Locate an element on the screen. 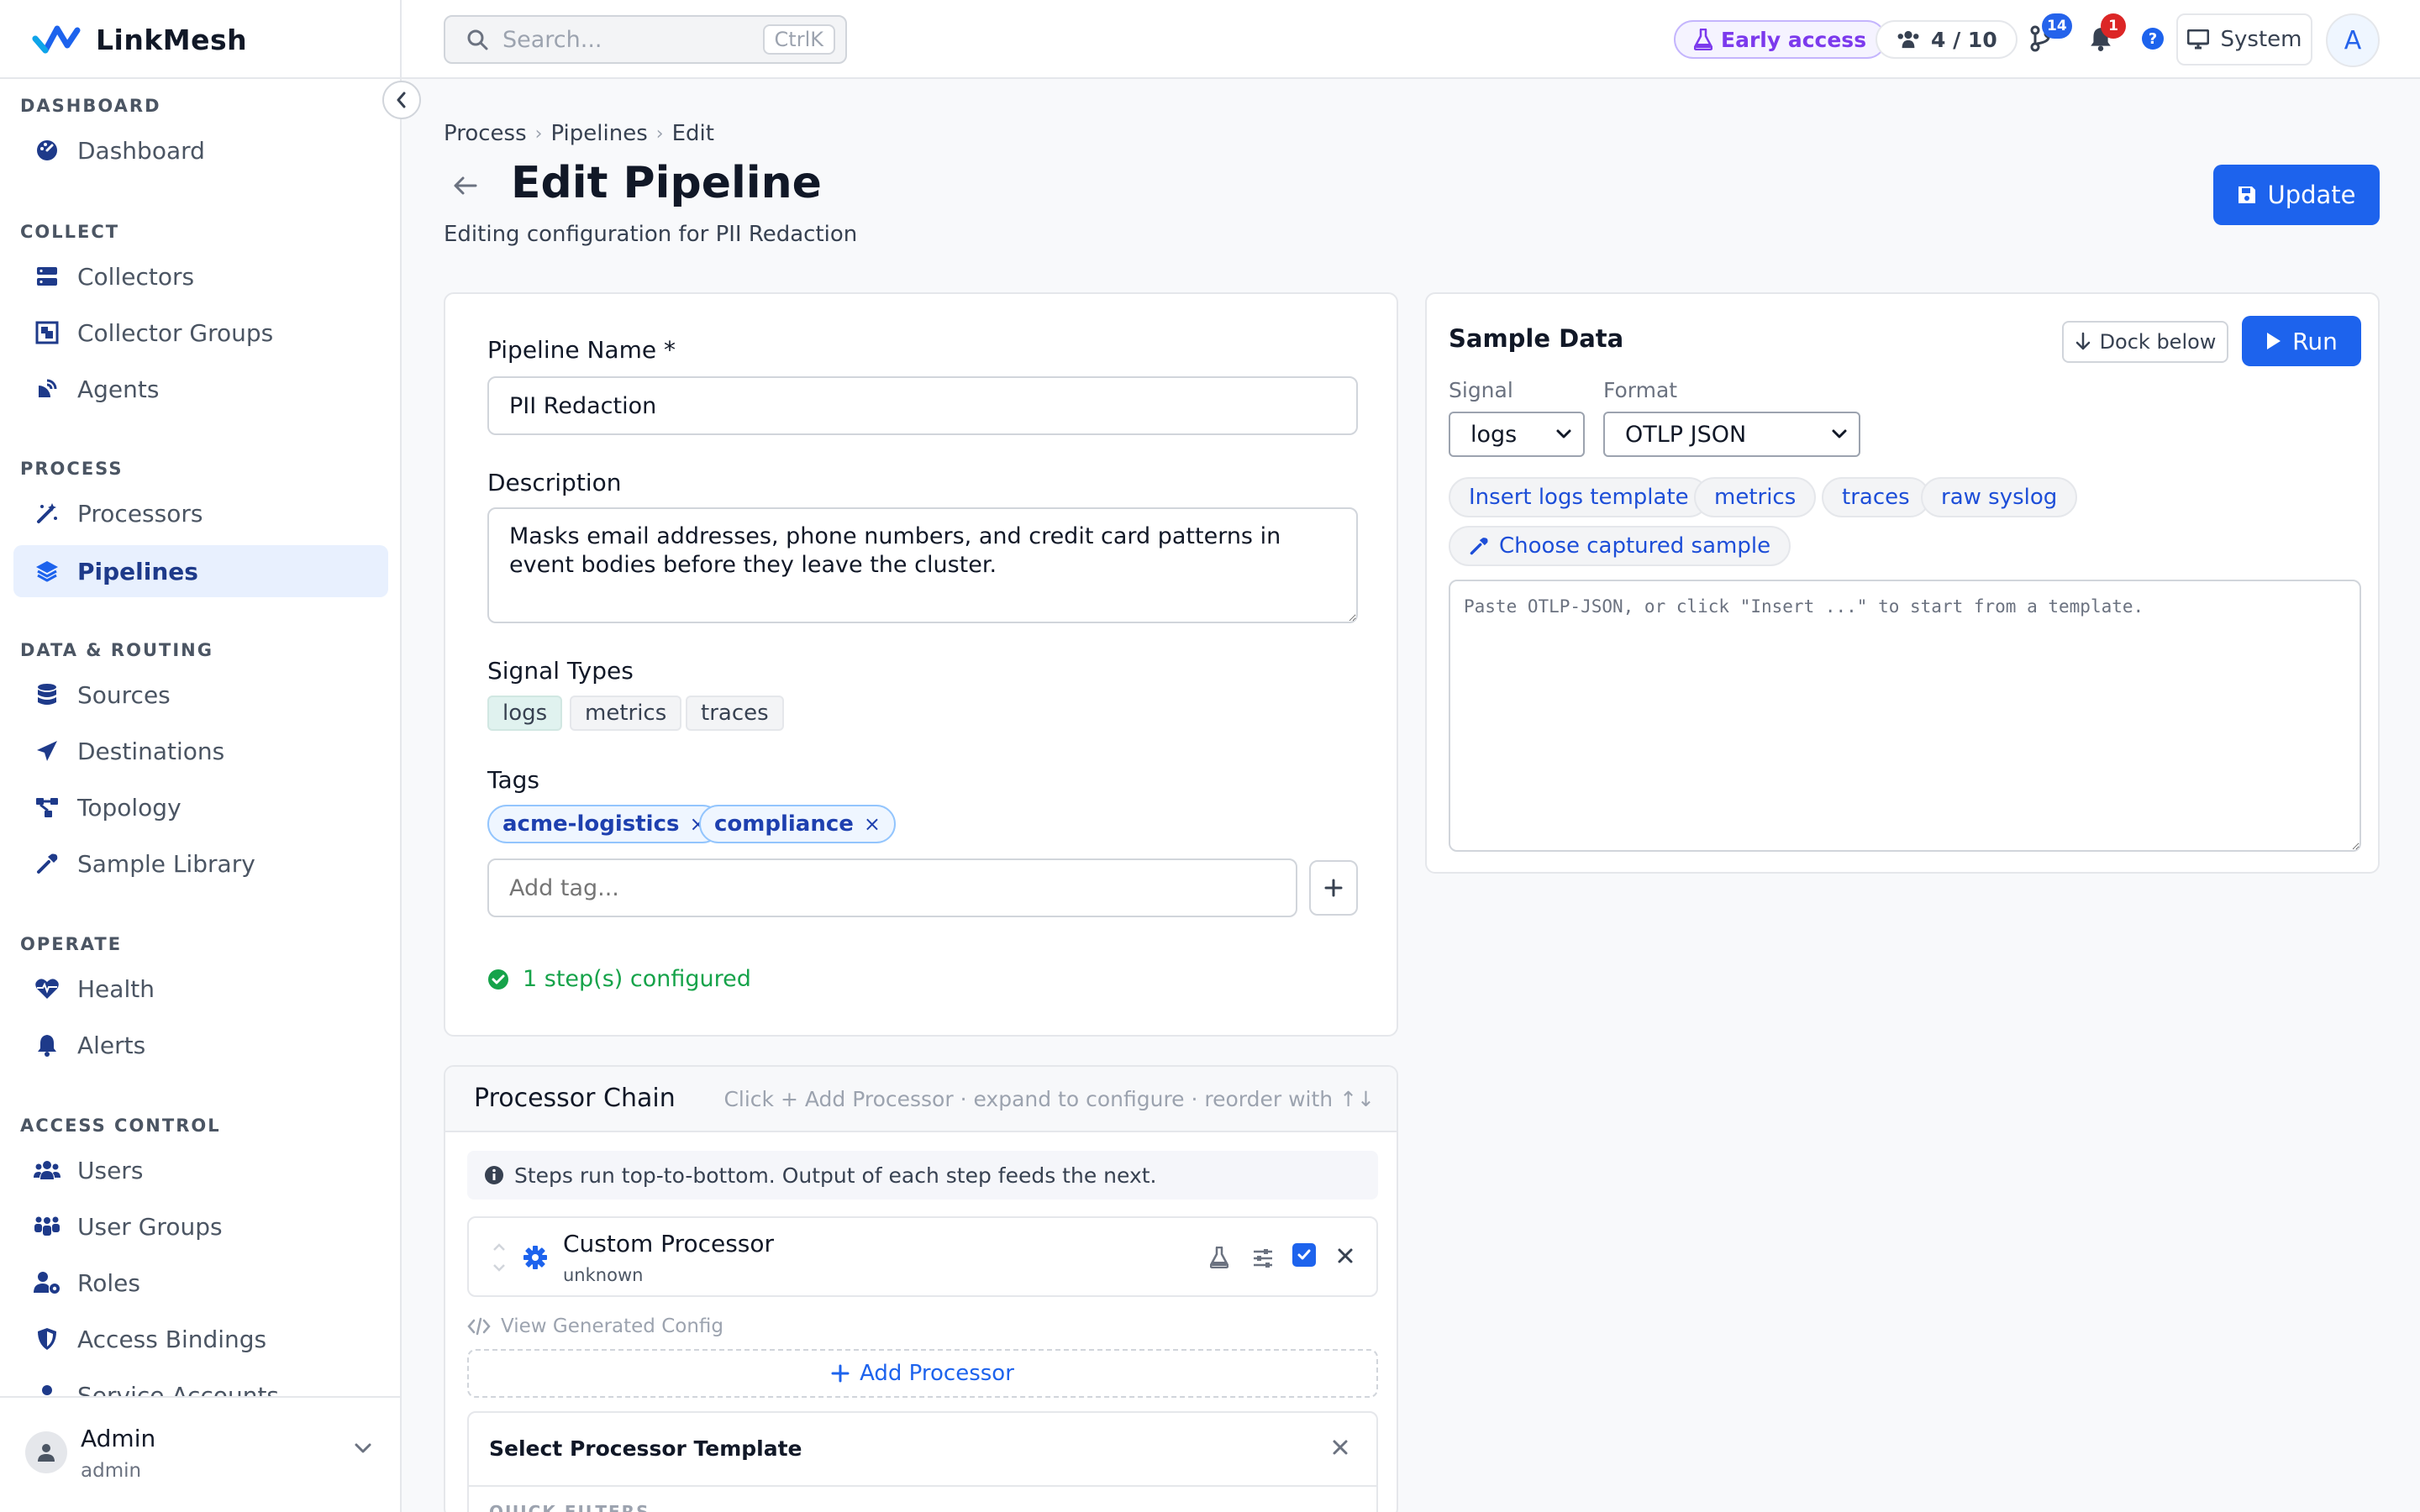 The height and width of the screenshot is (1512, 2420). pipeline-name-input is located at coordinates (923, 405).